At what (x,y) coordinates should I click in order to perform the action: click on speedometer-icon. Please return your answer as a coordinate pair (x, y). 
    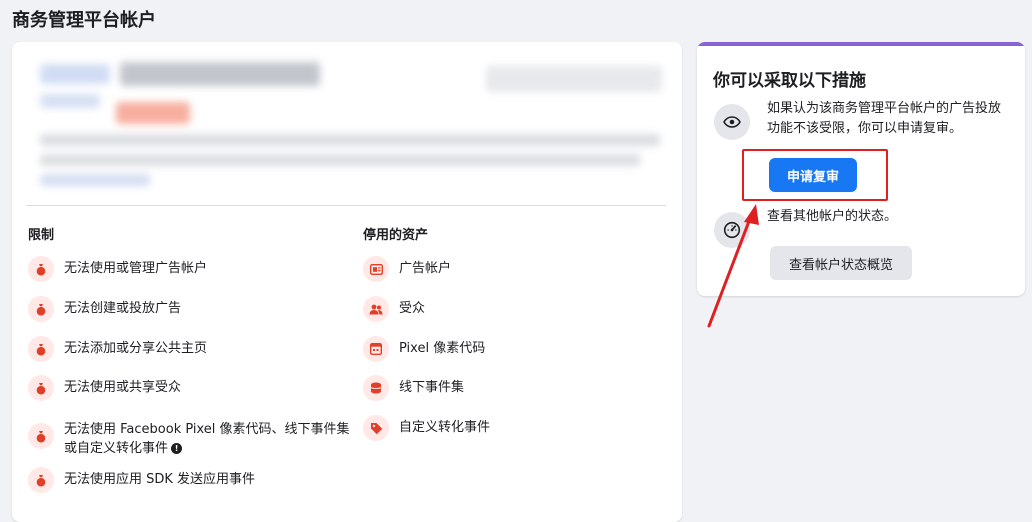
    Looking at the image, I should click on (732, 230).